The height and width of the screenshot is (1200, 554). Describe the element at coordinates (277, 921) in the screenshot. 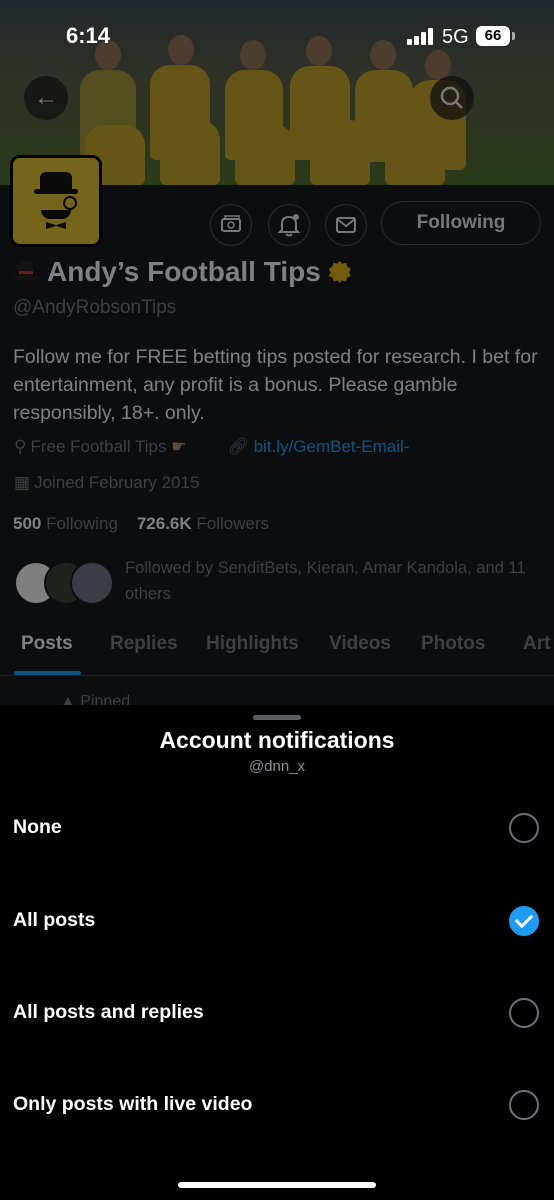

I see `option-all-posts: All posts` at that location.